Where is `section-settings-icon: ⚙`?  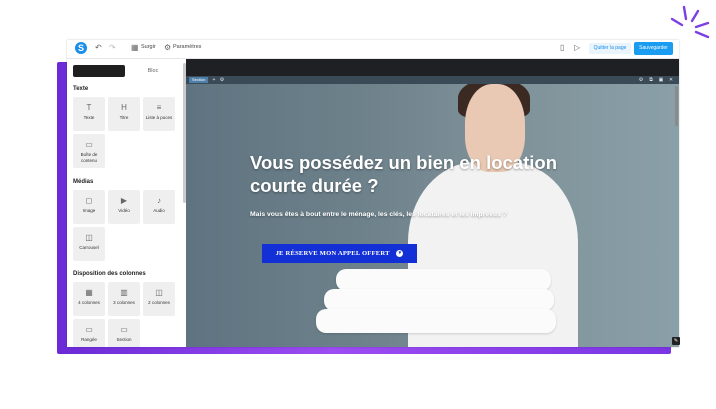
section-settings-icon: ⚙ is located at coordinates (222, 80).